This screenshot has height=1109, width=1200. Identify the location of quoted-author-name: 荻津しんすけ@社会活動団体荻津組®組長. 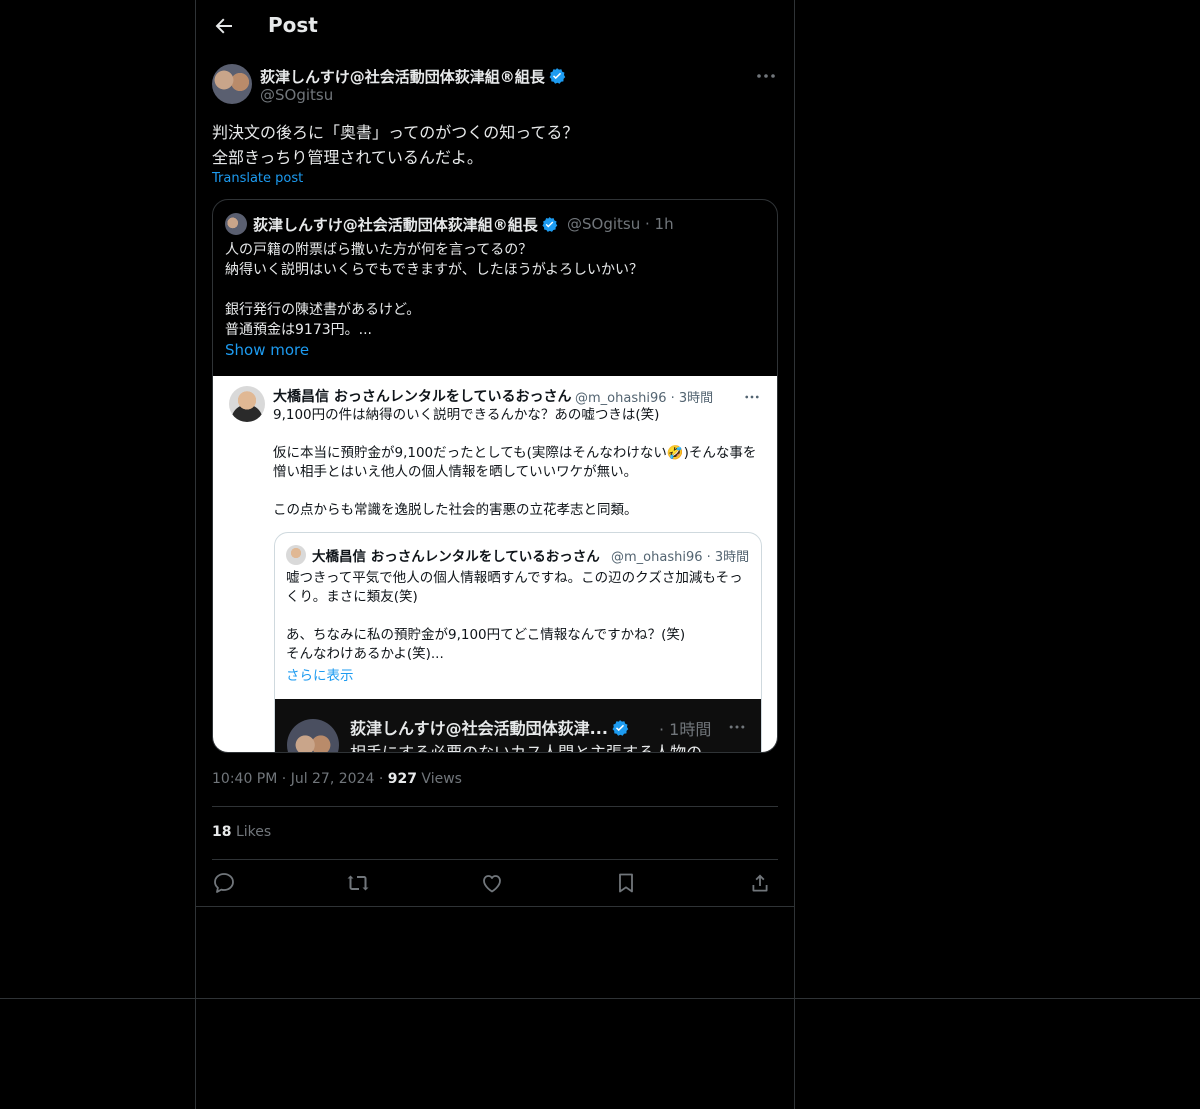
(395, 225).